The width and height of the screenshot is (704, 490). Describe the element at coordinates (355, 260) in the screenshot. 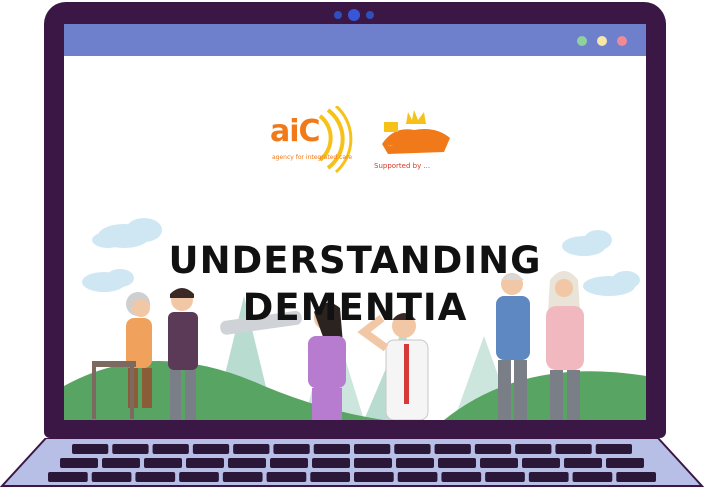

I see `slide-title-line-1: UNDERSTANDING` at that location.